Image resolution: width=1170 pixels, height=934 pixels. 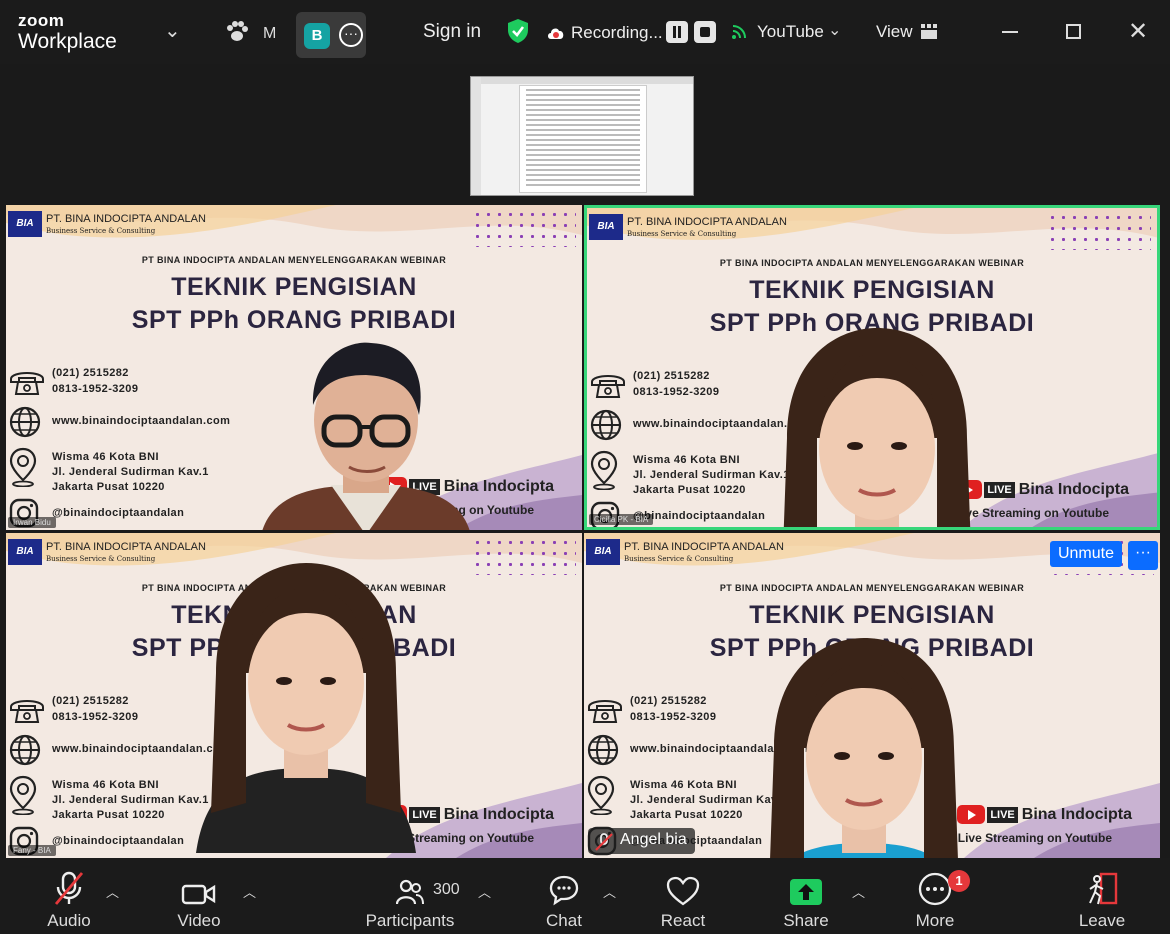 I want to click on participants-options-caret: ︿, so click(x=484, y=891).